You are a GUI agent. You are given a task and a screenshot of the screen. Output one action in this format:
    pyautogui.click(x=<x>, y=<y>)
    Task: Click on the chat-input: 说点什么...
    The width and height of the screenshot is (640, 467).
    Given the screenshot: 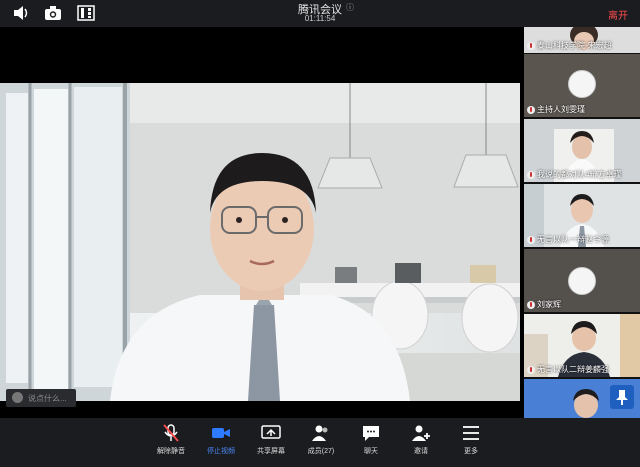 What is the action you would take?
    pyautogui.click(x=41, y=398)
    